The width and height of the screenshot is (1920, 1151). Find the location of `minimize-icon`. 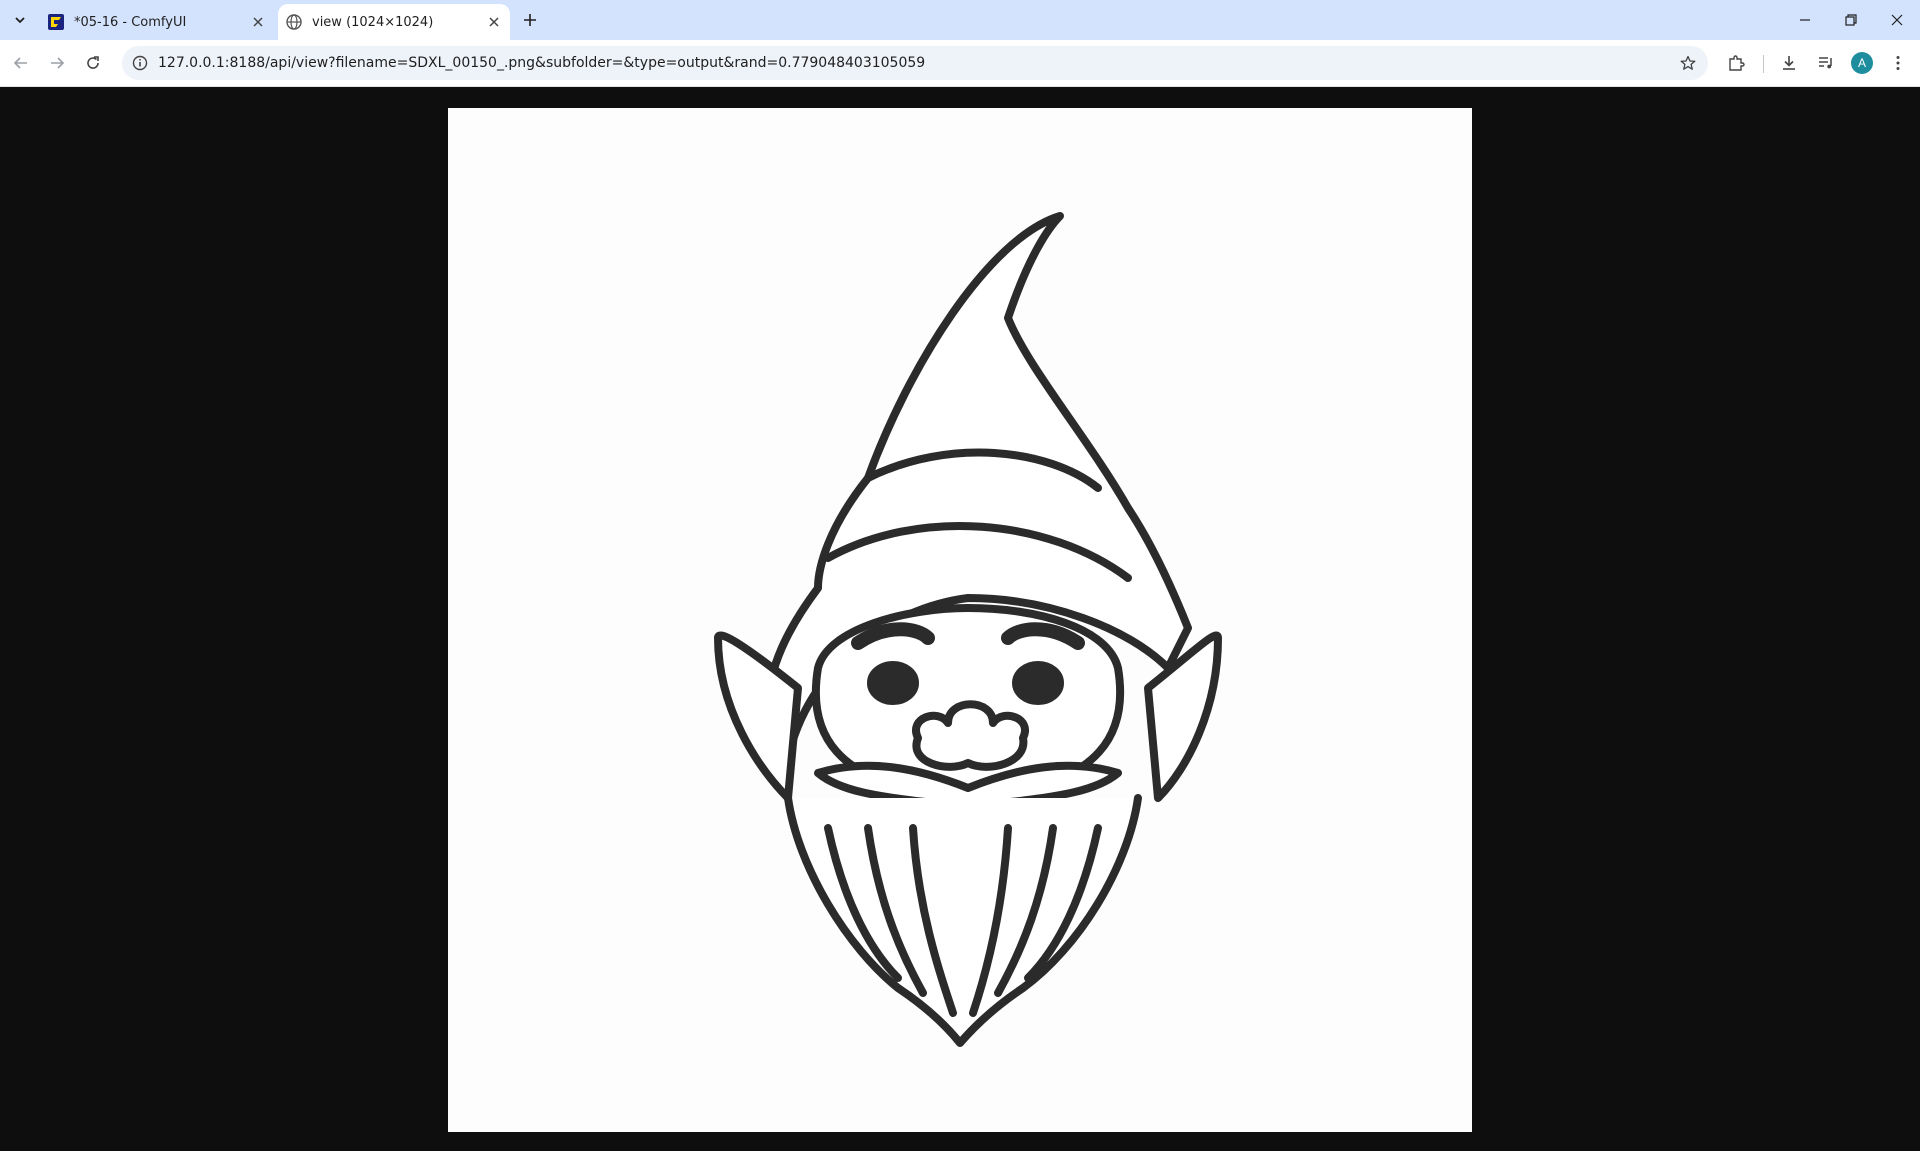

minimize-icon is located at coordinates (1805, 20).